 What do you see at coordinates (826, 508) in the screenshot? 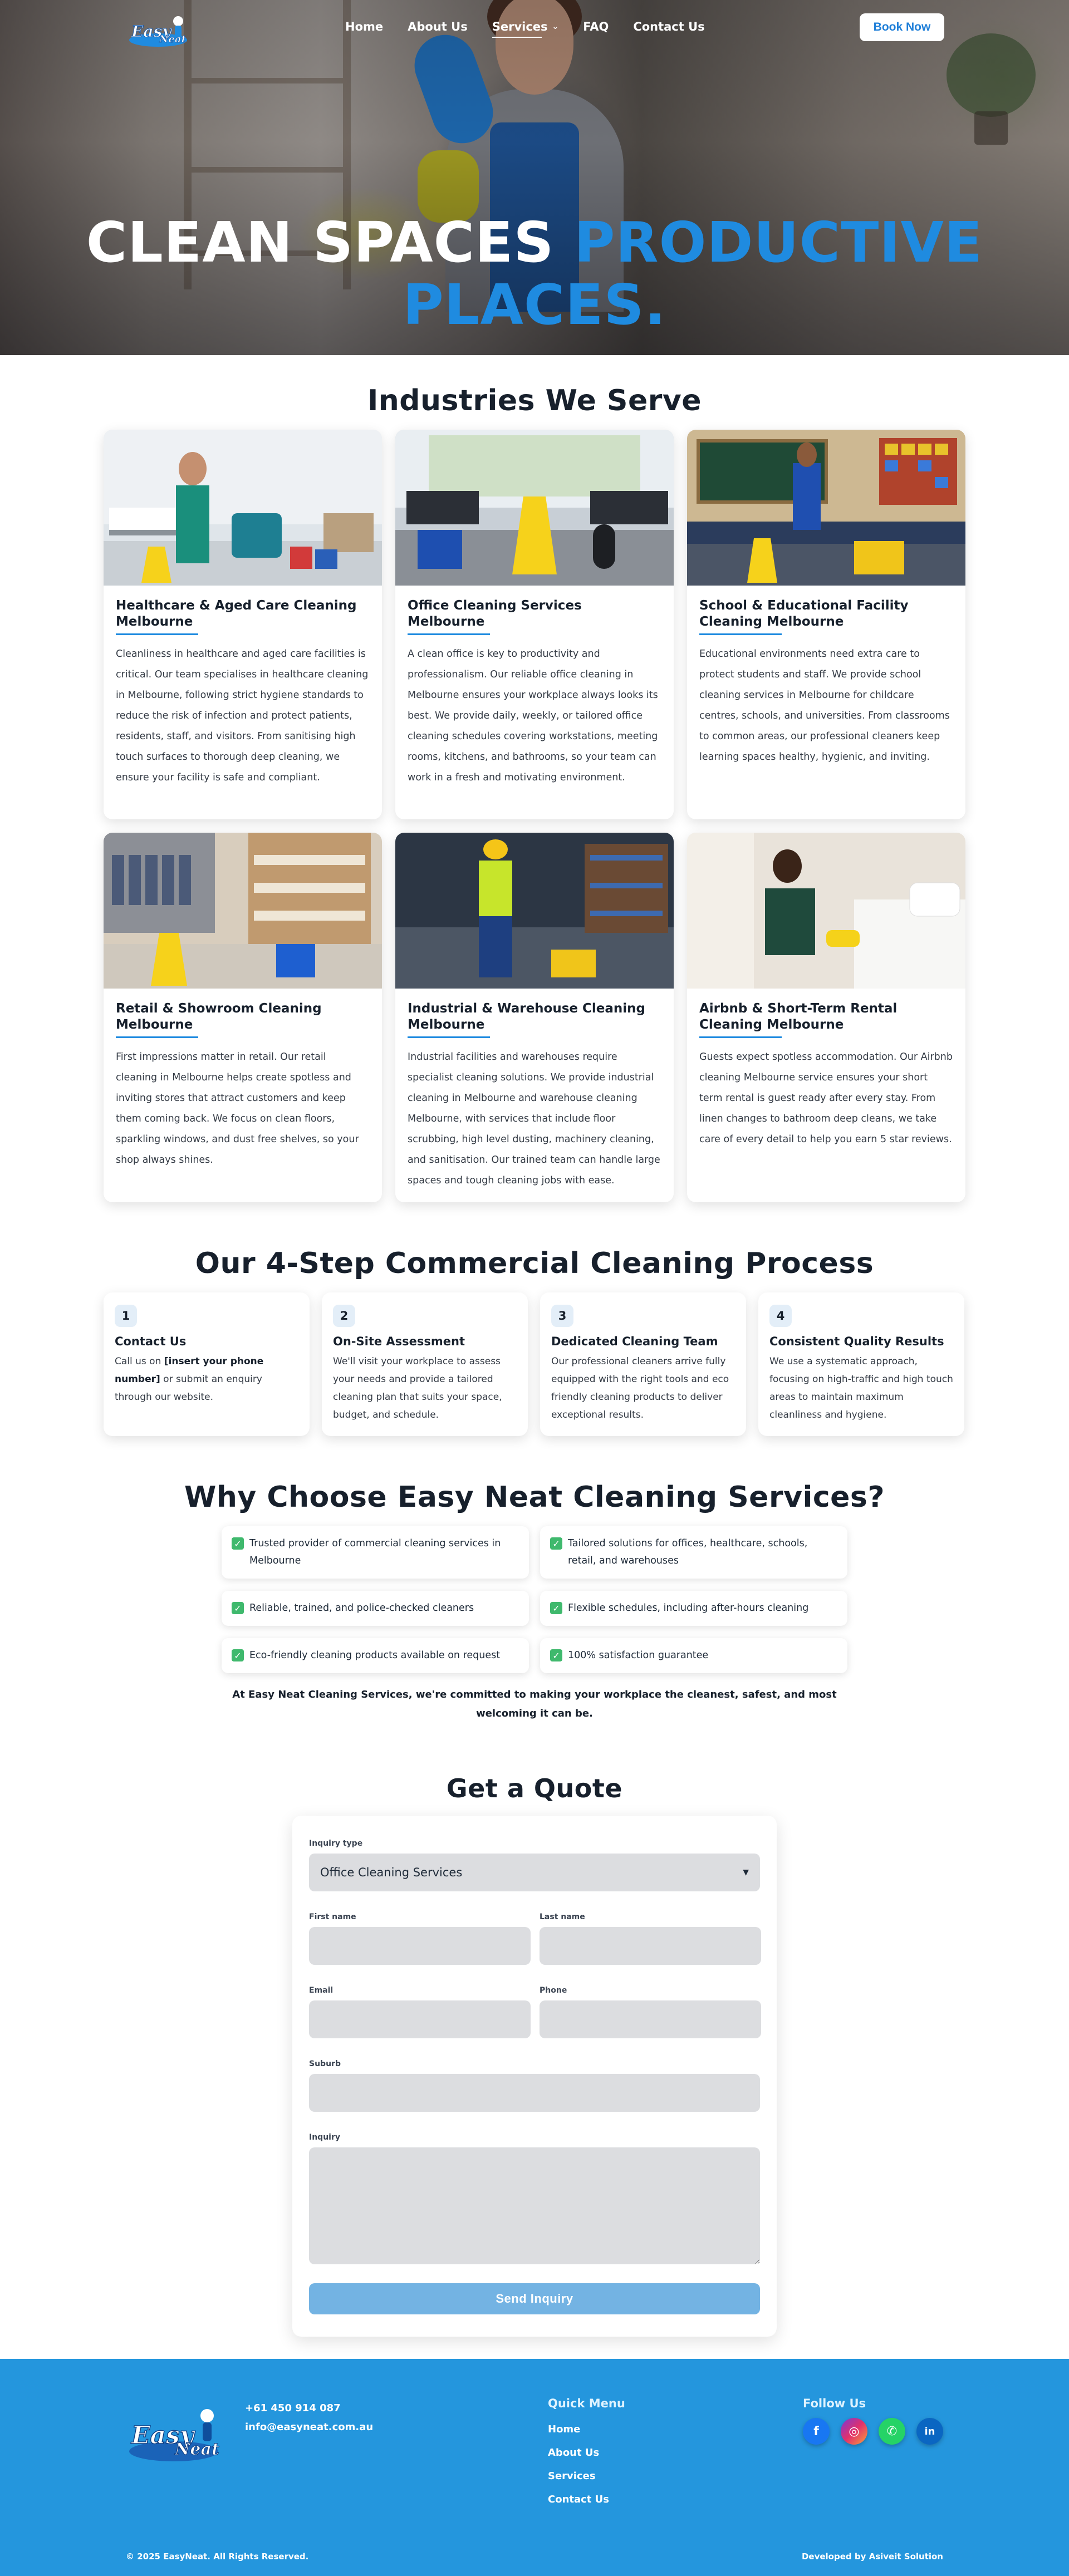
I see `school-image` at bounding box center [826, 508].